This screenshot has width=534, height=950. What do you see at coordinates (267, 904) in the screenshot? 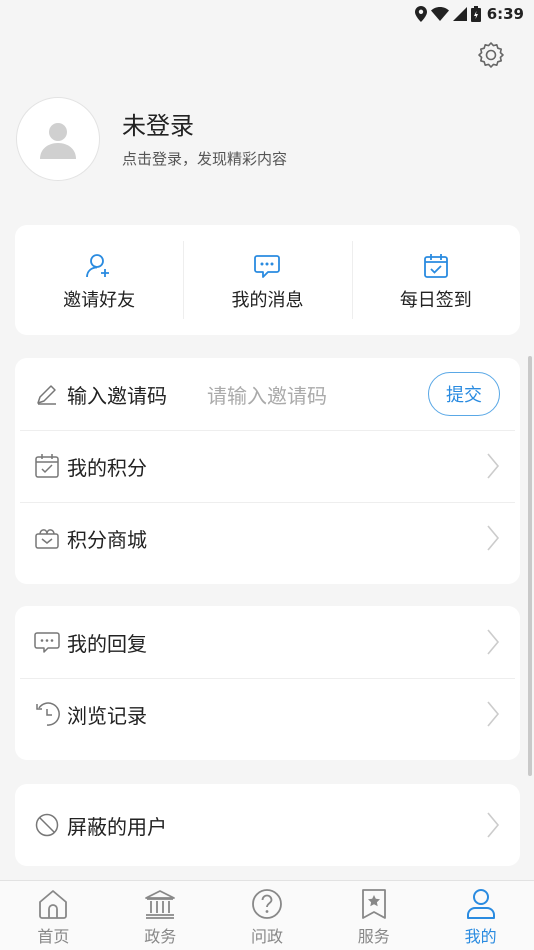
I see `question-icon` at bounding box center [267, 904].